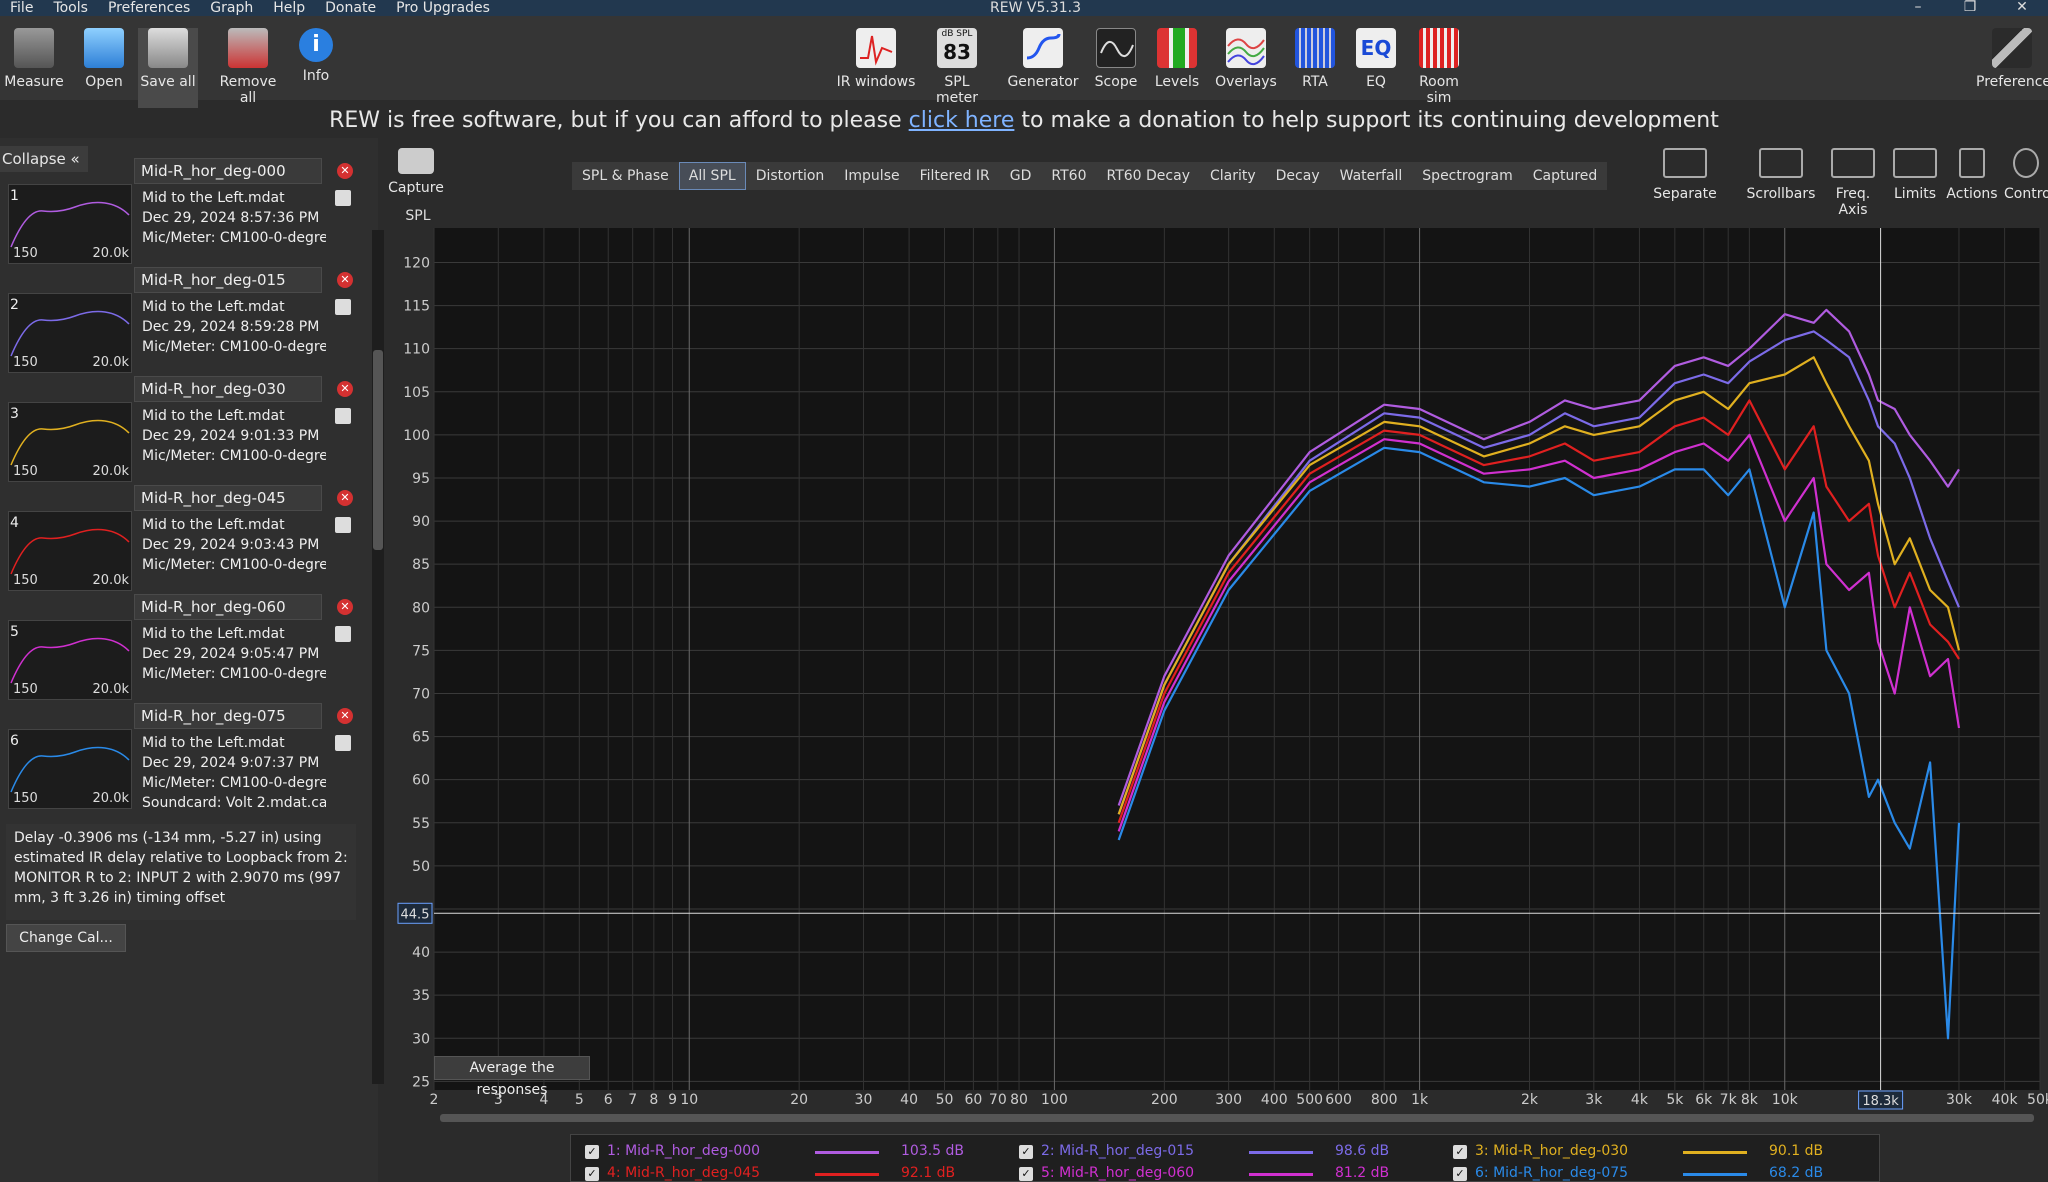 The height and width of the screenshot is (1182, 2048). What do you see at coordinates (248, 68) in the screenshot?
I see `remove-all-button: Remove all` at bounding box center [248, 68].